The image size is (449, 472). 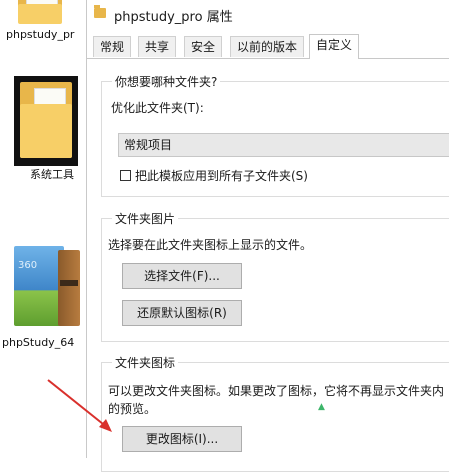 I want to click on sparkle-icon: ▲, so click(x=321, y=407).